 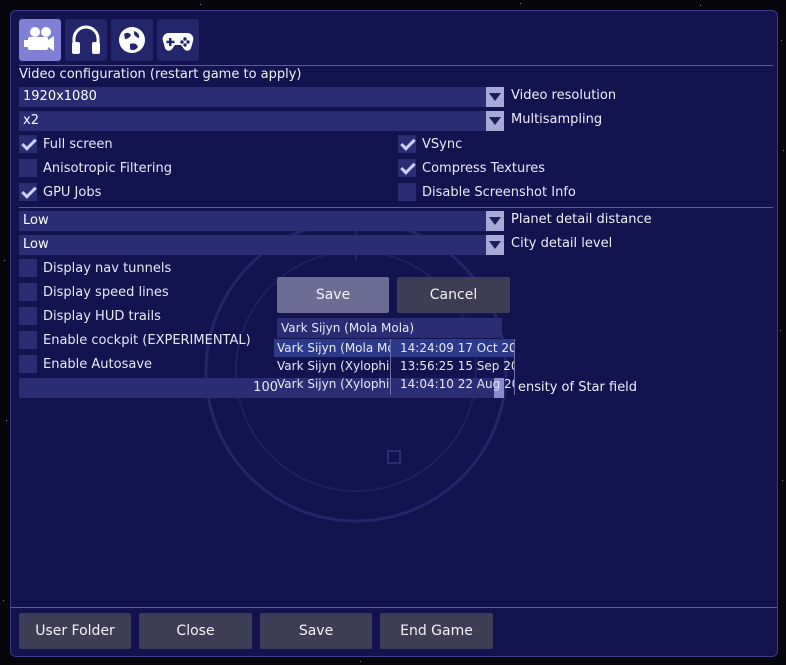 I want to click on city-detail-label: City detail level, so click(x=562, y=243).